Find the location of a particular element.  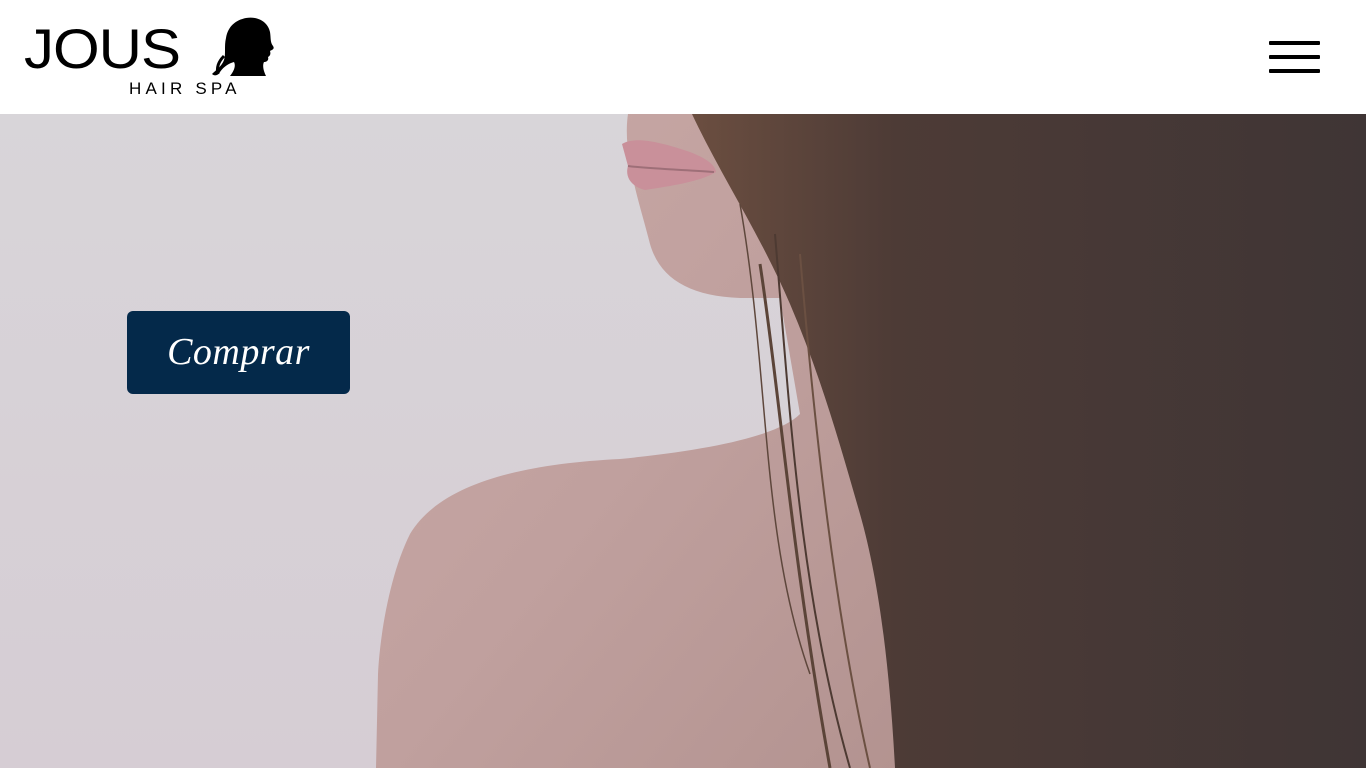

logo-wordmark: JOUS is located at coordinates (102, 49).